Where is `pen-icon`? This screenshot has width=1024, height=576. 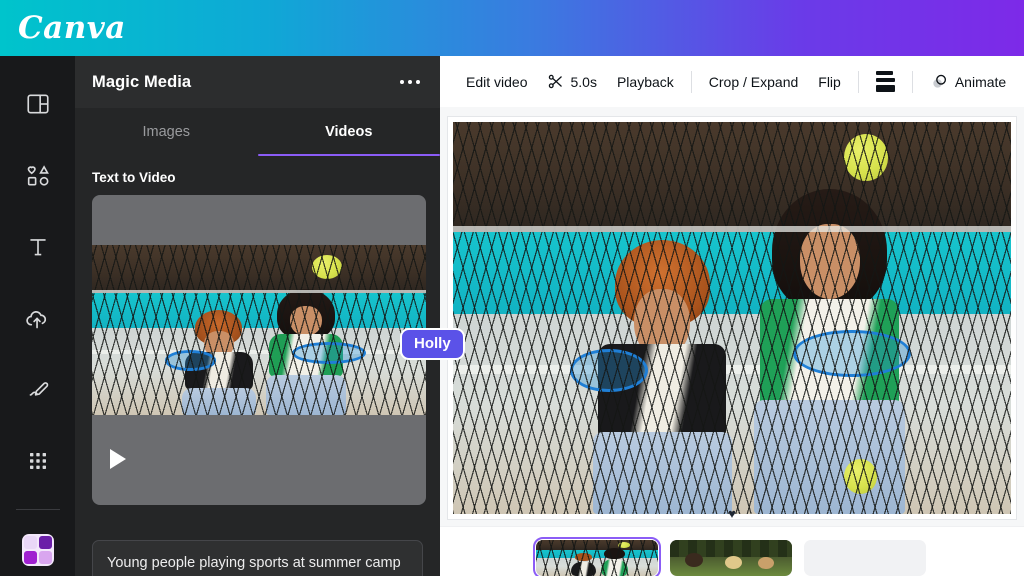
pen-icon is located at coordinates (38, 390).